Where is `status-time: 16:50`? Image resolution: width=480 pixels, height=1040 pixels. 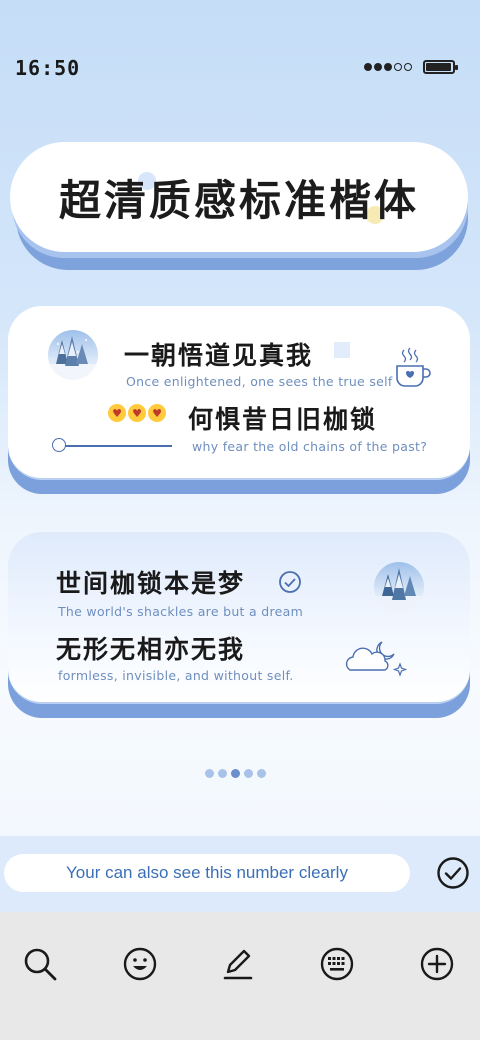
status-time: 16:50 is located at coordinates (48, 68).